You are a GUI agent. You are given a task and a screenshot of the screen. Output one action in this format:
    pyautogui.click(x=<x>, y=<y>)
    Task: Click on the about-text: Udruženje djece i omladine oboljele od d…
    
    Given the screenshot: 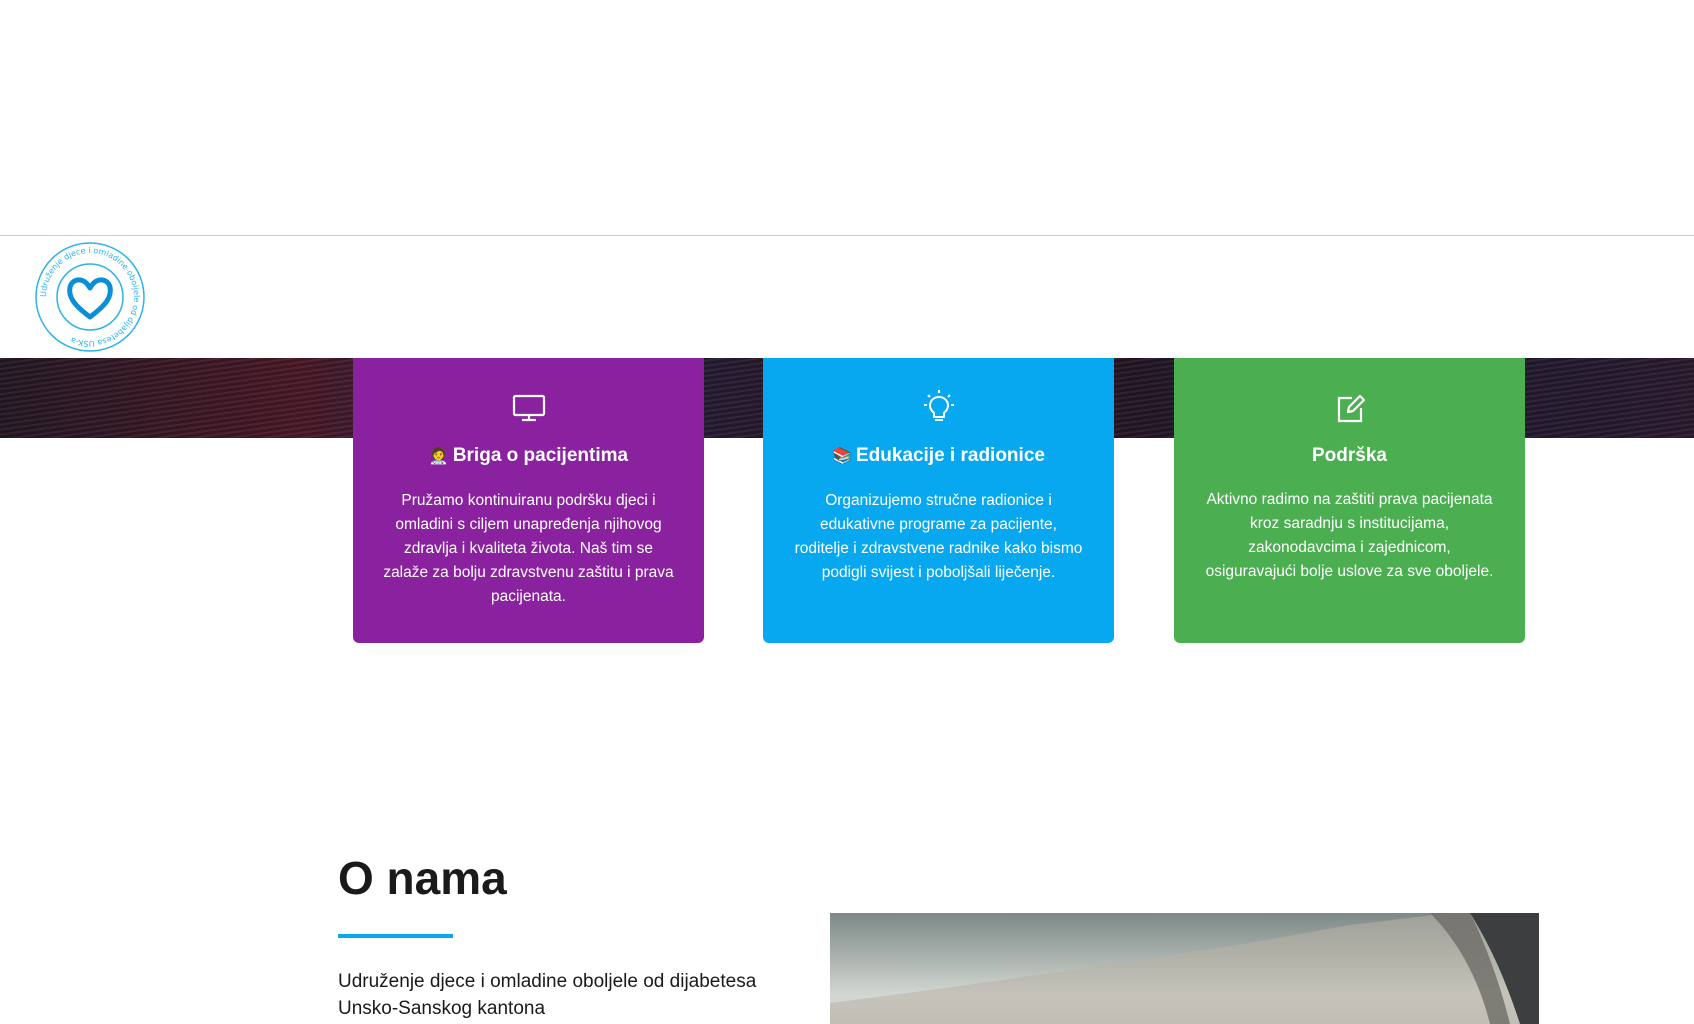 What is the action you would take?
    pyautogui.click(x=547, y=995)
    